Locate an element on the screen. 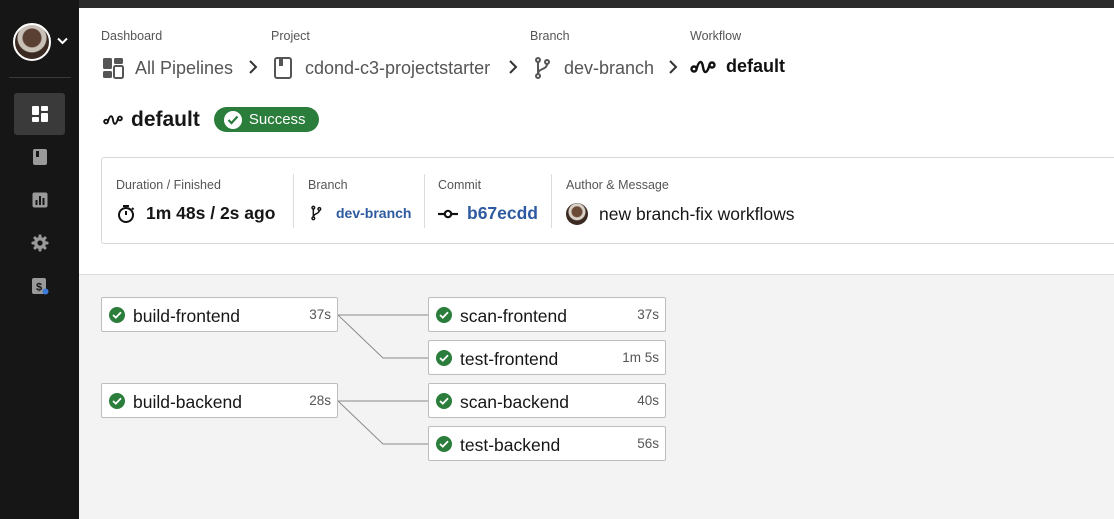 The width and height of the screenshot is (1114, 519). job-name: test-frontend is located at coordinates (509, 359).